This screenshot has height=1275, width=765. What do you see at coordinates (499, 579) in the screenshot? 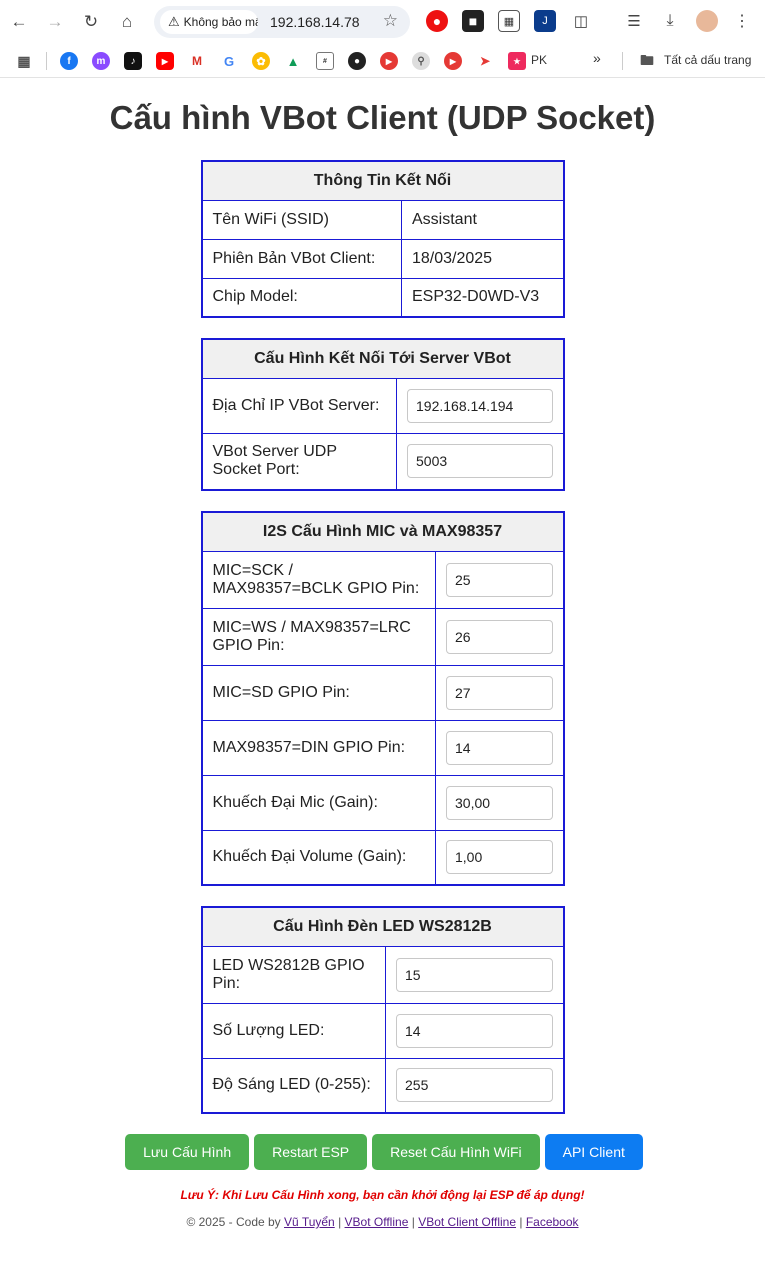
I see `sck-pin-input` at bounding box center [499, 579].